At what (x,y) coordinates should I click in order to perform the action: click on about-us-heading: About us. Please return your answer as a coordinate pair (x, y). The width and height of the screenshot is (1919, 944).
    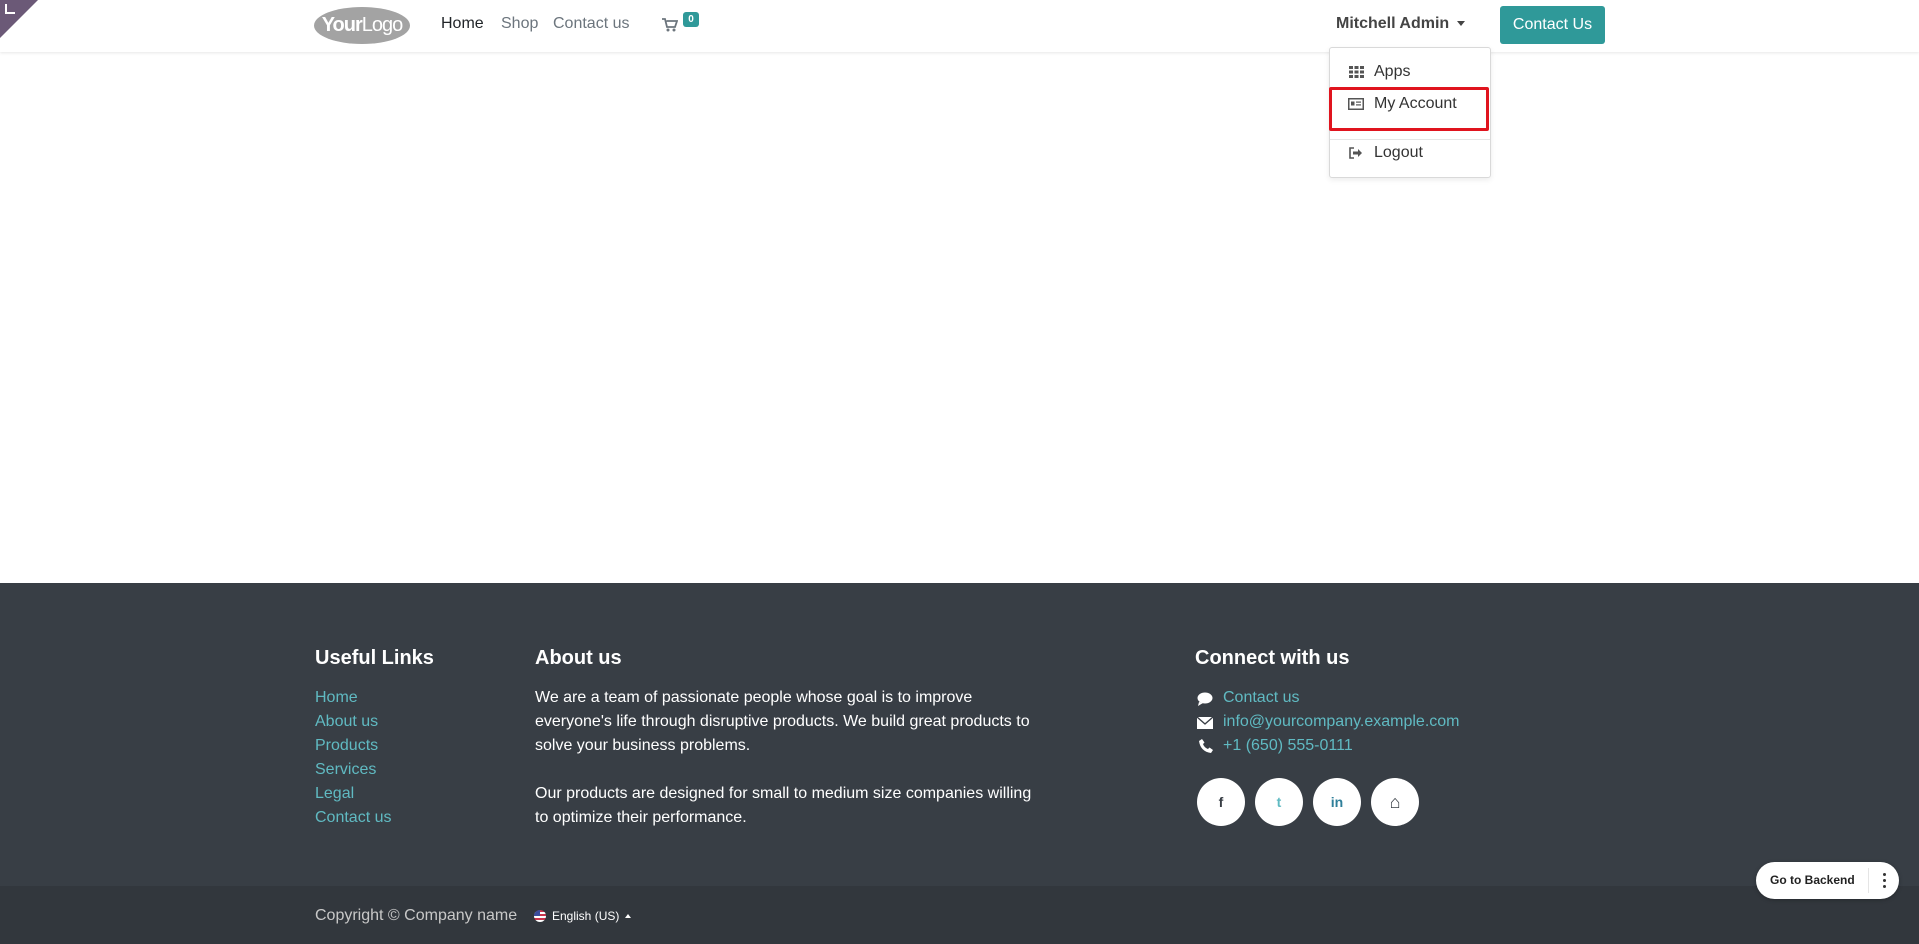
    Looking at the image, I should click on (578, 658).